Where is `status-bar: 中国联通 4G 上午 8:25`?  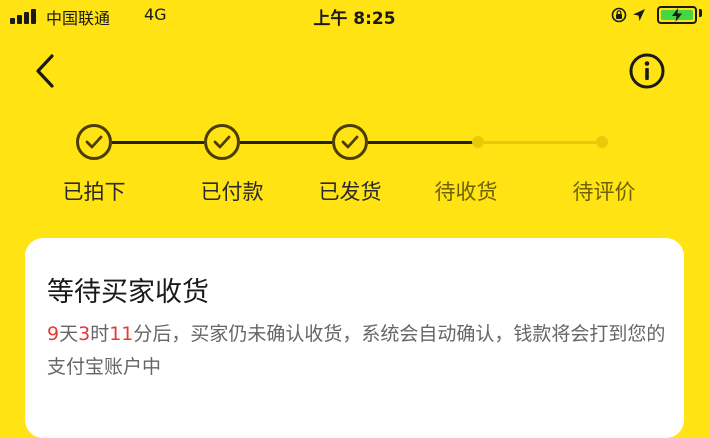 status-bar: 中国联通 4G 上午 8:25 is located at coordinates (354, 16).